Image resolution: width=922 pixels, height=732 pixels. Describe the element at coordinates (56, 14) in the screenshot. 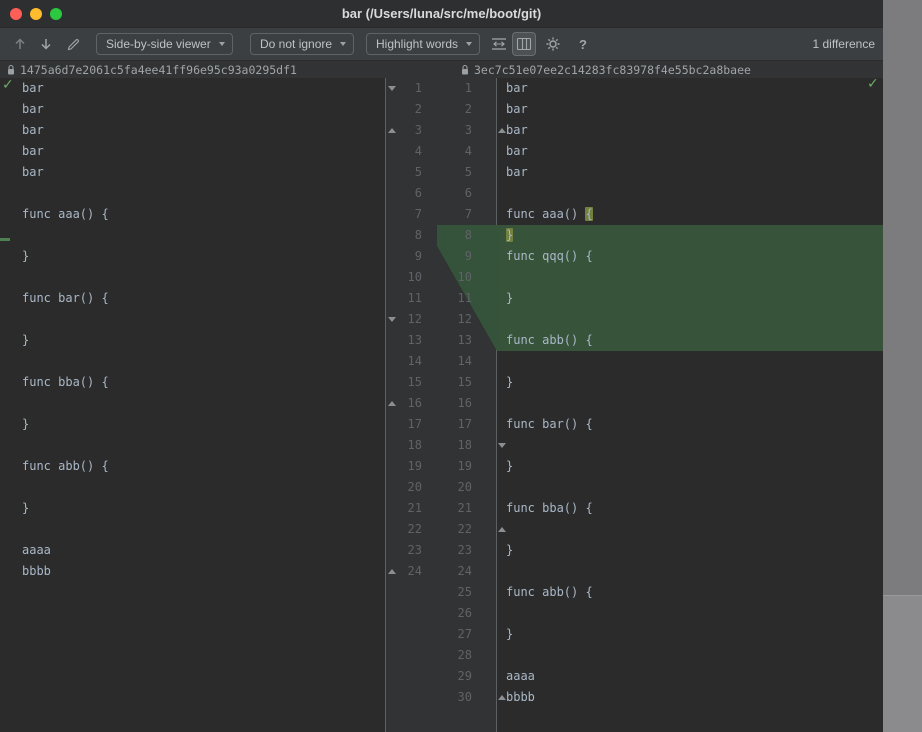

I see `zoom-button` at that location.